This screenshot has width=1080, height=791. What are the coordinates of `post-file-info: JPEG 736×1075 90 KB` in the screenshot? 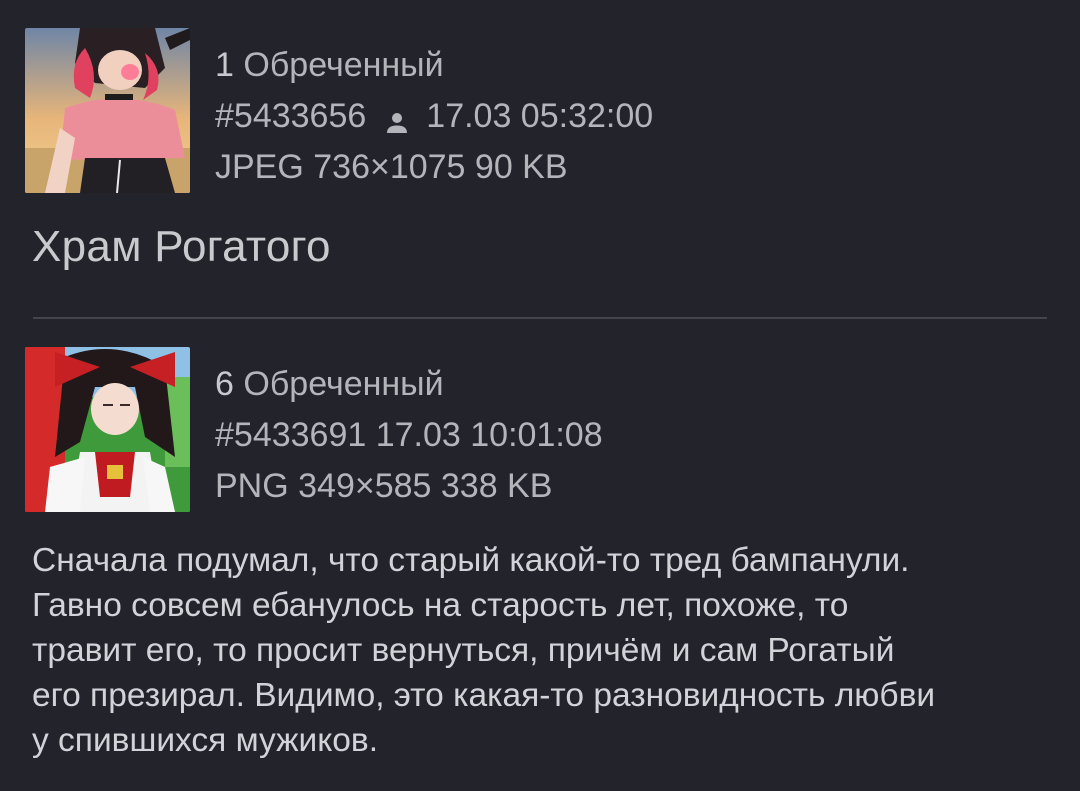 It's located at (391, 167).